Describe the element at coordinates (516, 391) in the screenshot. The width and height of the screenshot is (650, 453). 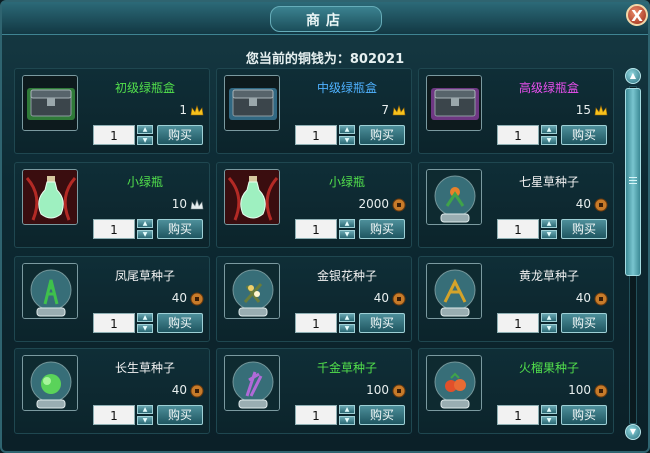
I see `shop-item-slot: 火榴果种子 100 1 ▲ ▼ 购买` at that location.